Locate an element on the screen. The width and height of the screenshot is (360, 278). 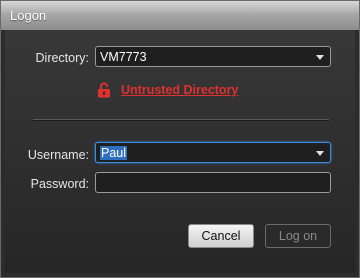
unlocked-padlock-icon is located at coordinates (104, 91).